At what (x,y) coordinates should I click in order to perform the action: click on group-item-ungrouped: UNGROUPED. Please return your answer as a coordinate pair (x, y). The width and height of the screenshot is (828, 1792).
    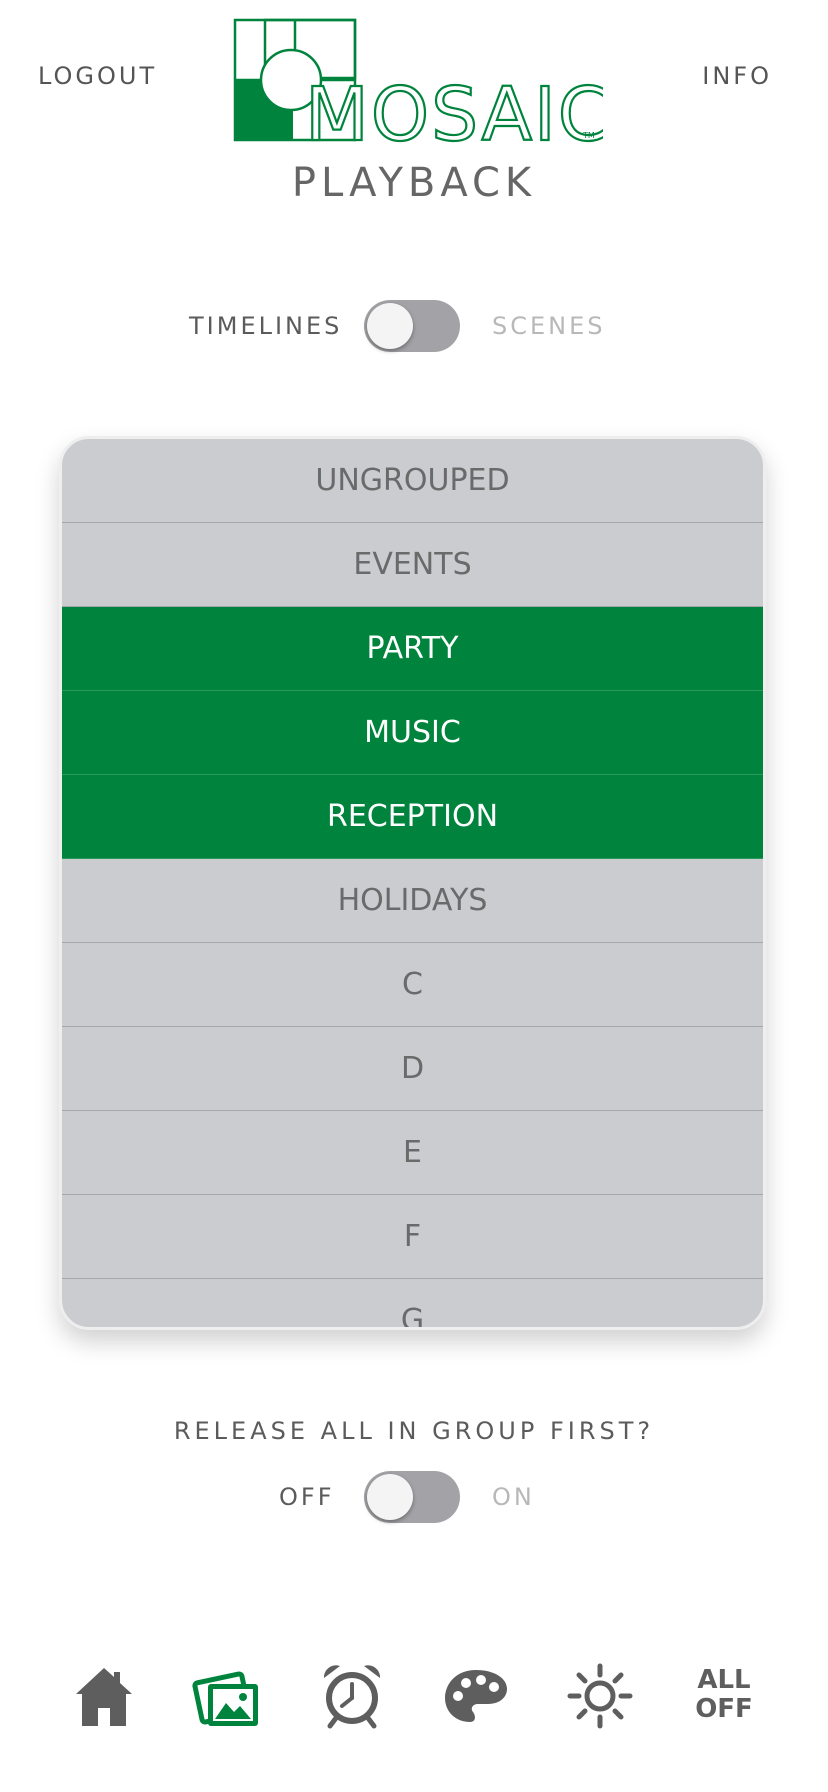
    Looking at the image, I should click on (412, 481).